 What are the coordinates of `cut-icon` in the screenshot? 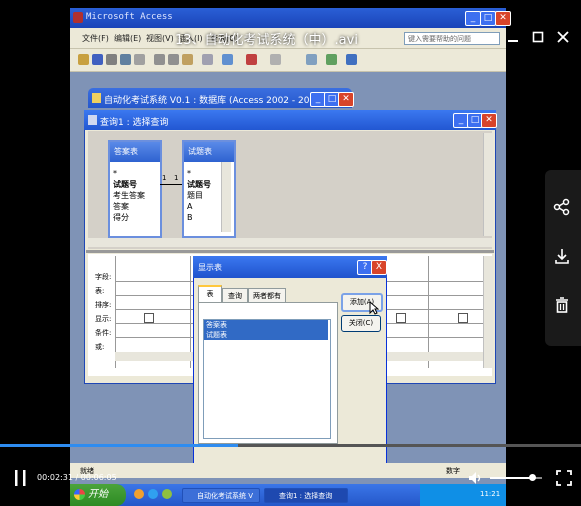 It's located at (159, 59).